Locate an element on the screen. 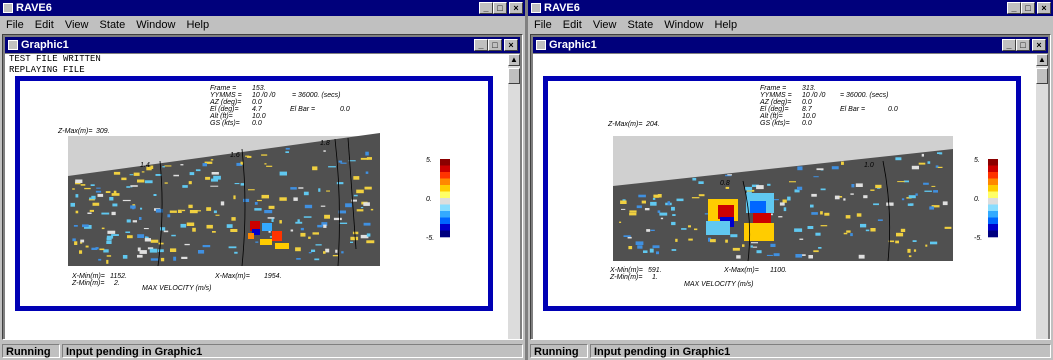 This screenshot has height=360, width=1053. console-line: REPLAYING FILE is located at coordinates (47, 70).